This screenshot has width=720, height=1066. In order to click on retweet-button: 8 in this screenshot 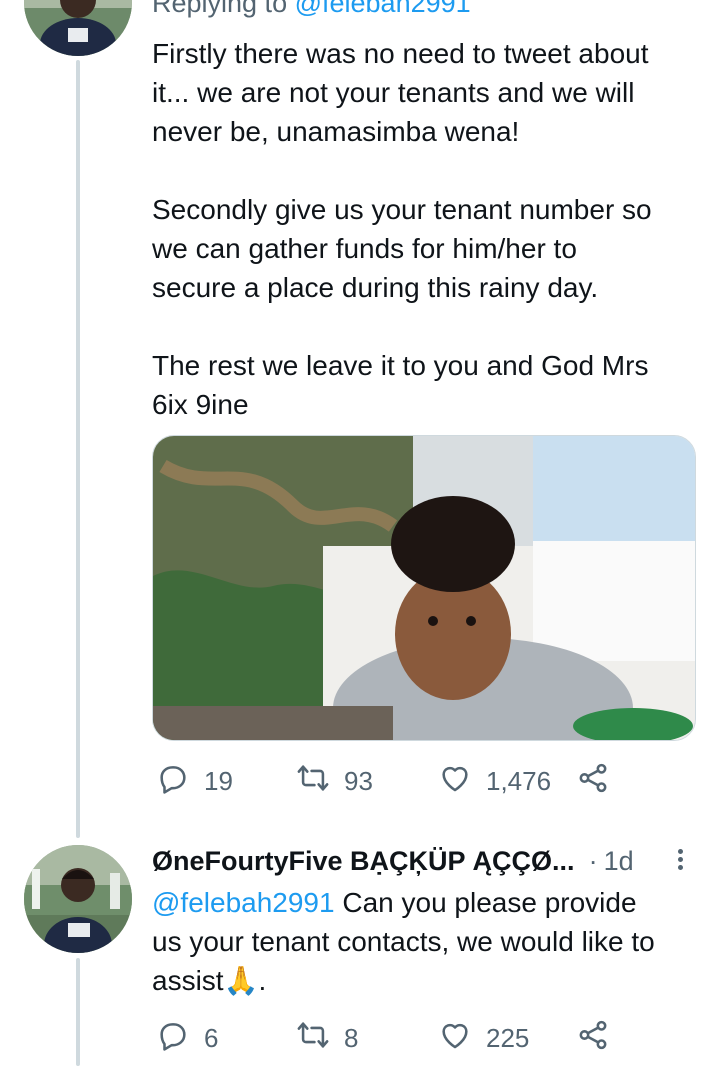, I will do `click(327, 1038)`.